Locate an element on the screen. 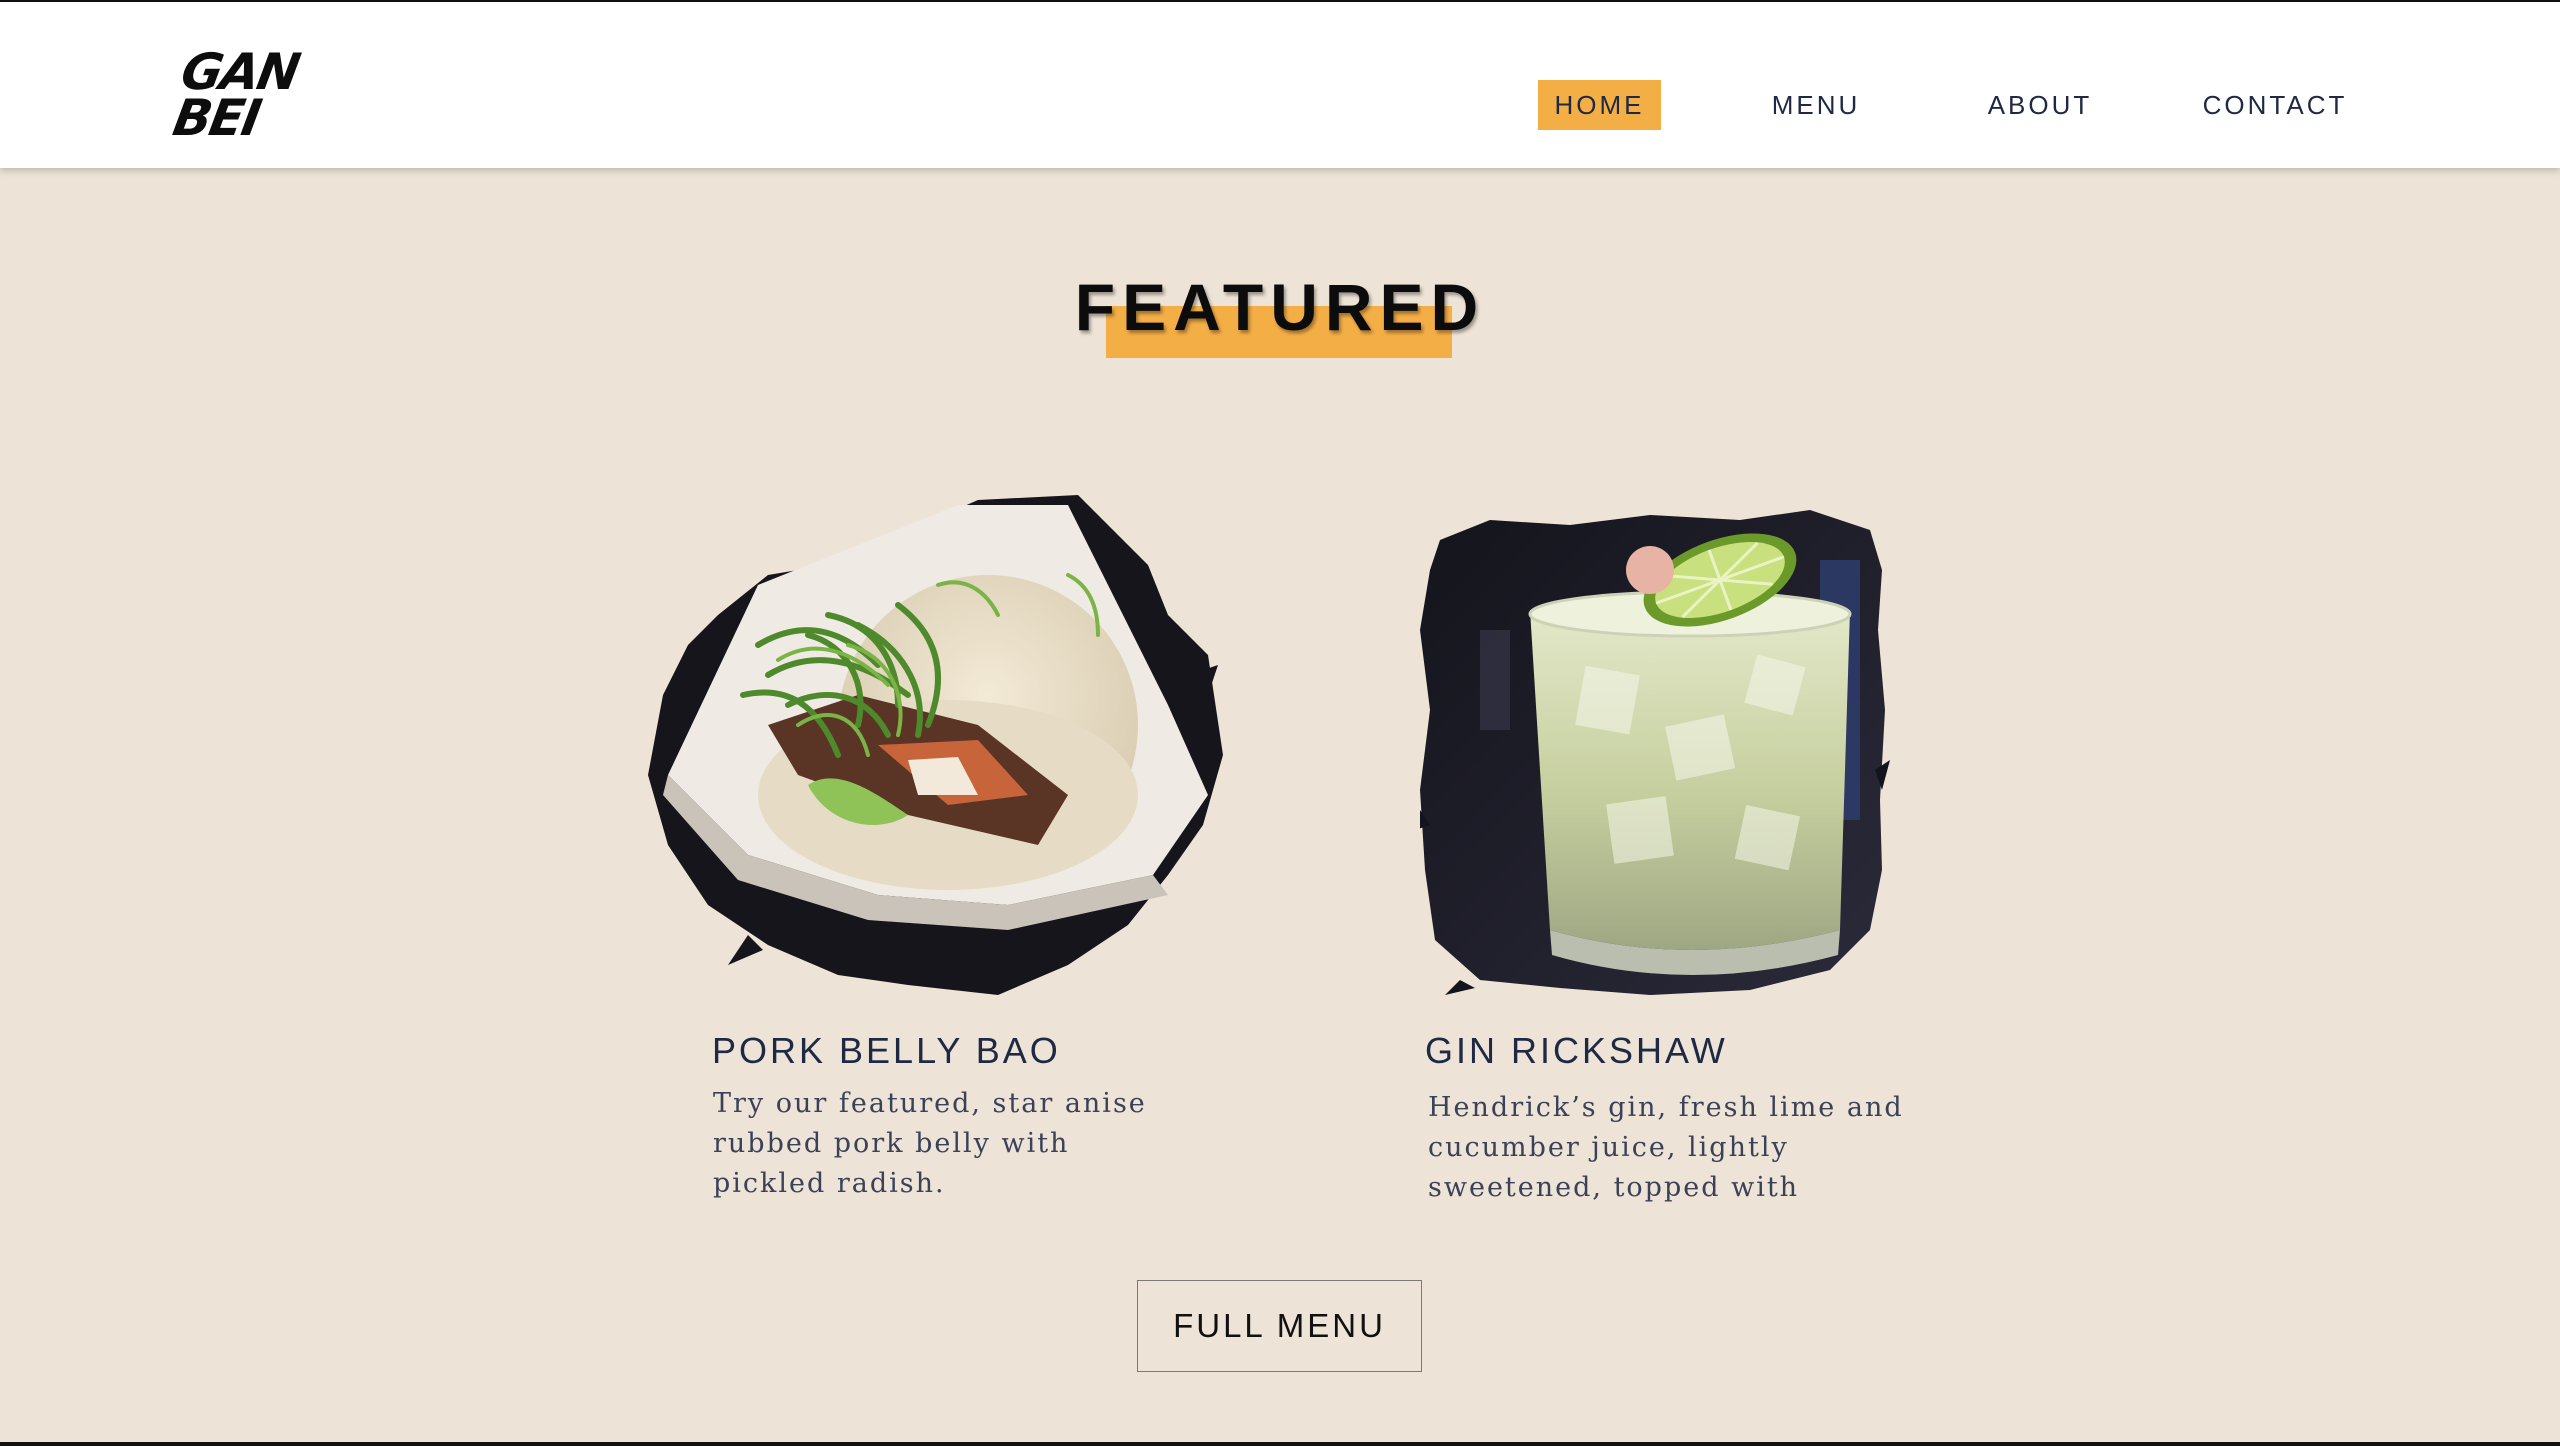  pork-belly-bao-image is located at coordinates (935, 745).